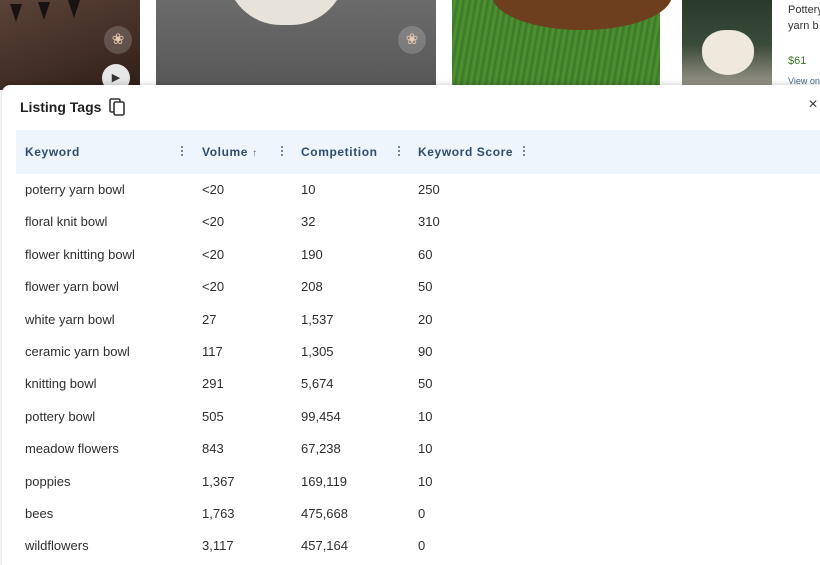  Describe the element at coordinates (61, 384) in the screenshot. I see `cell-keyword: knitting bowl` at that location.